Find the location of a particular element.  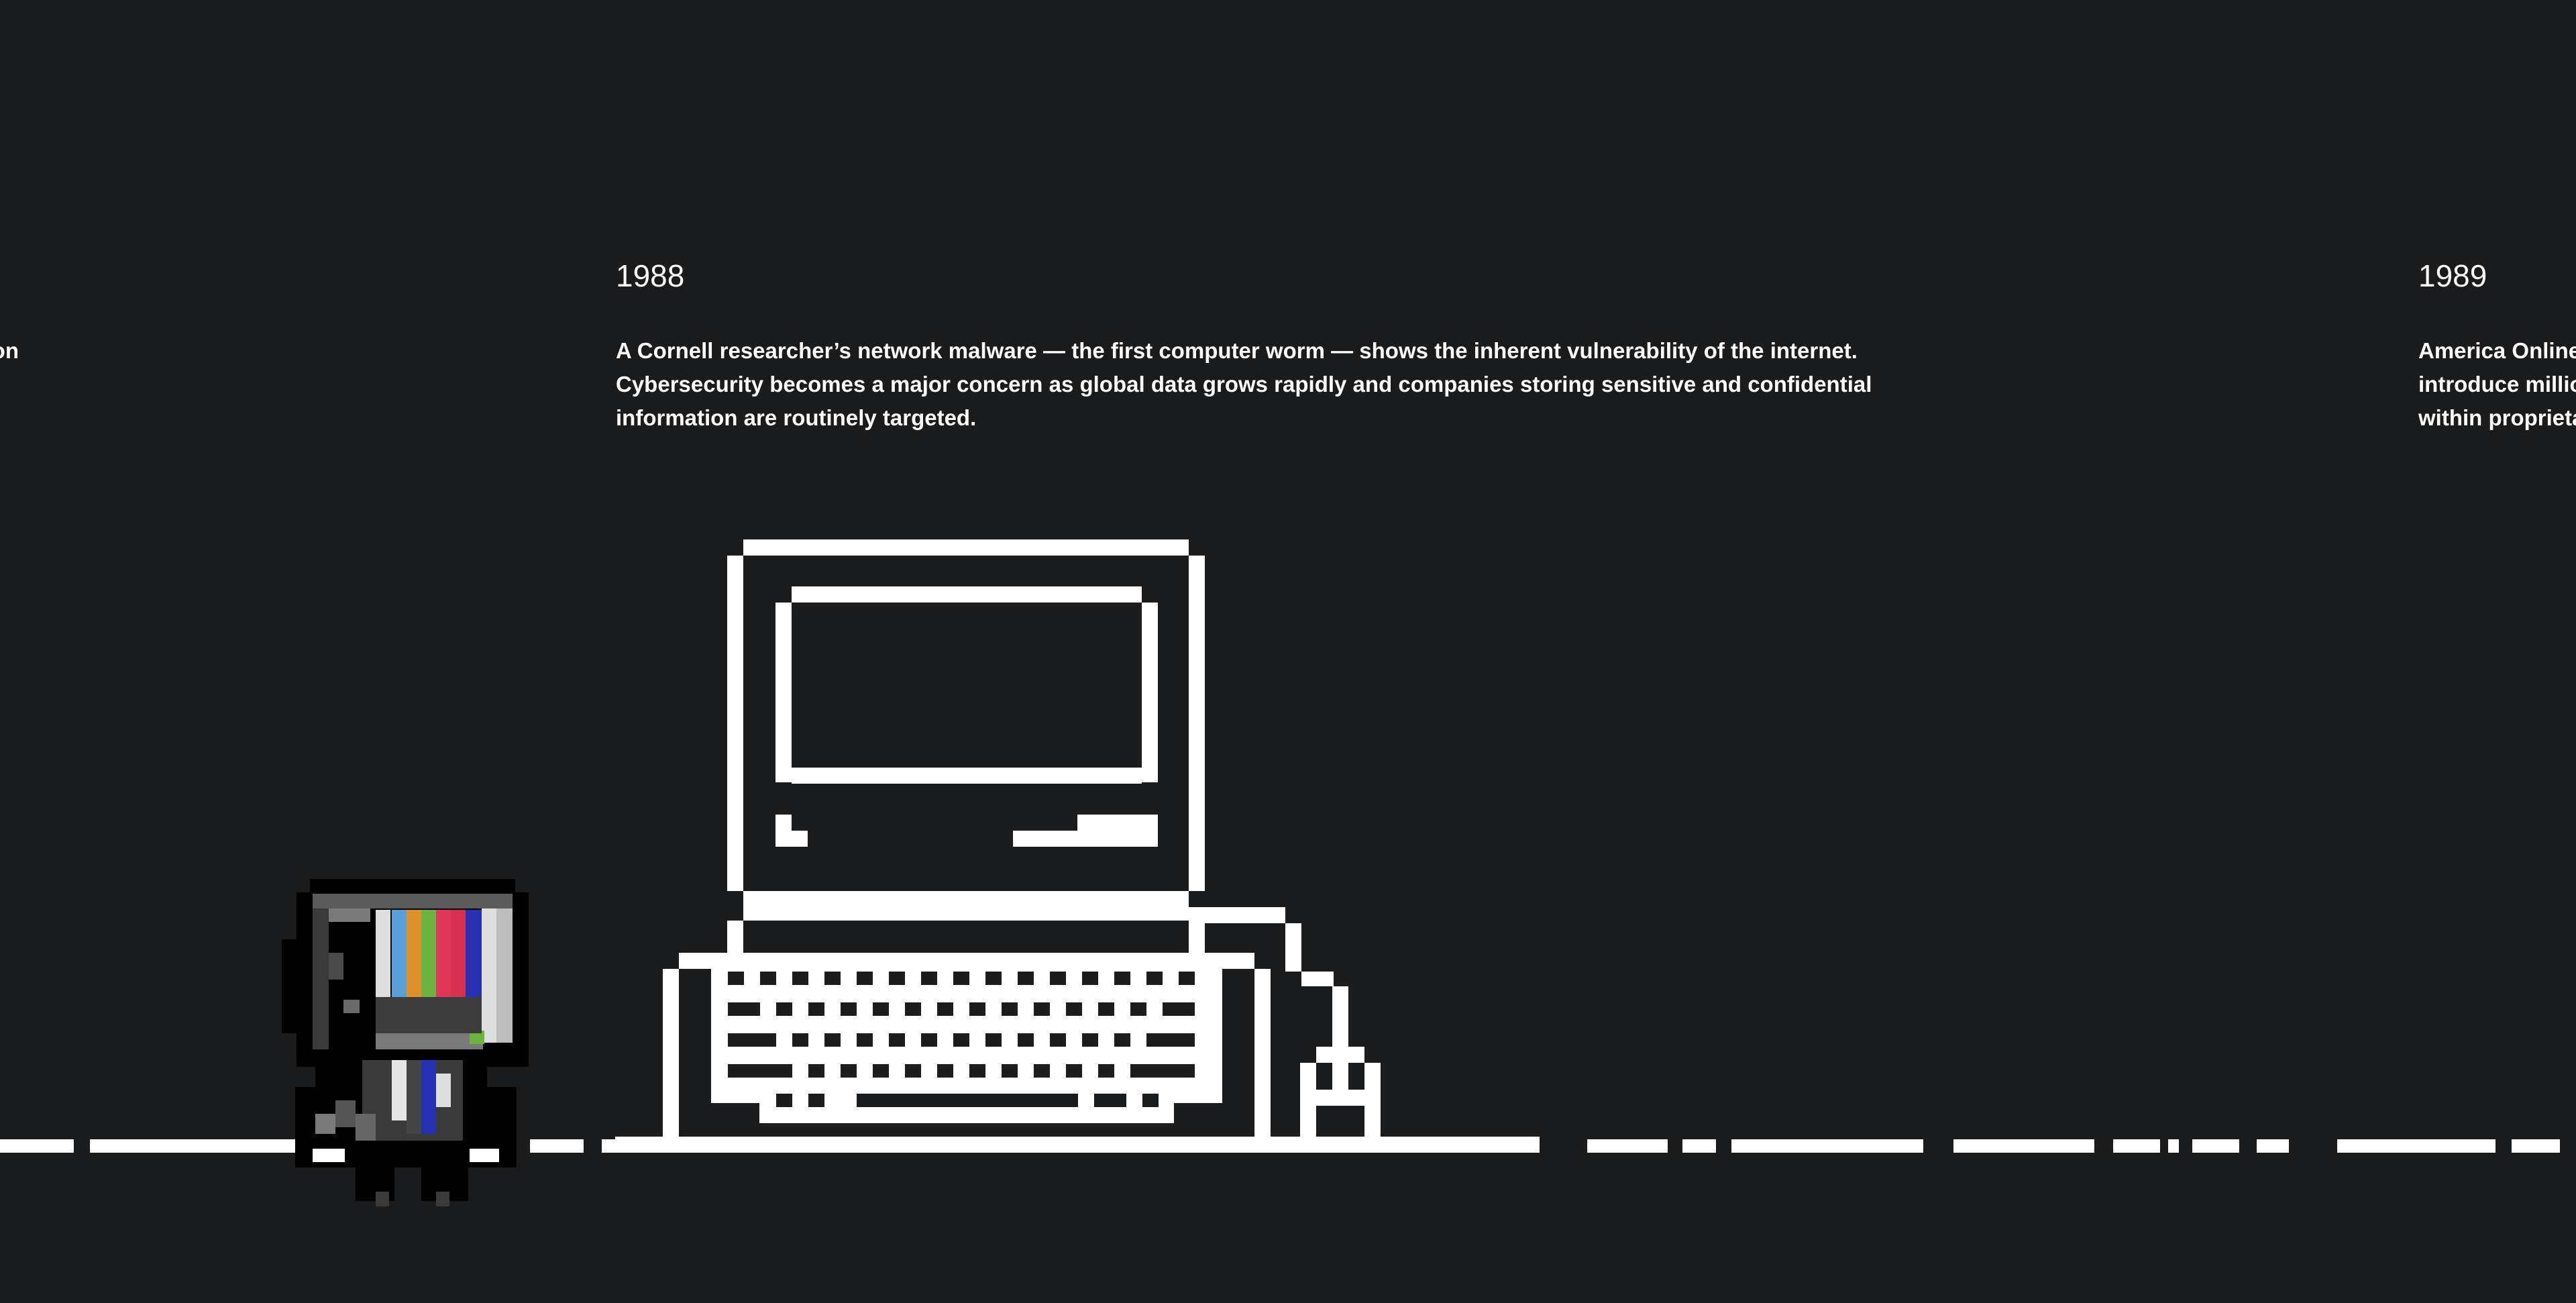

retro-computer-icon is located at coordinates (1022, 838).